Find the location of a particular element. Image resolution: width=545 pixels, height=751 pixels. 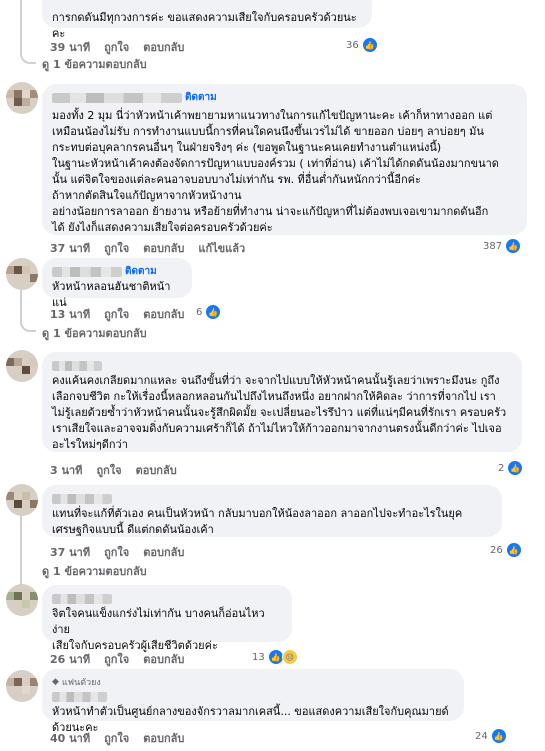

reaction-summary: 36 👍 is located at coordinates (362, 45).